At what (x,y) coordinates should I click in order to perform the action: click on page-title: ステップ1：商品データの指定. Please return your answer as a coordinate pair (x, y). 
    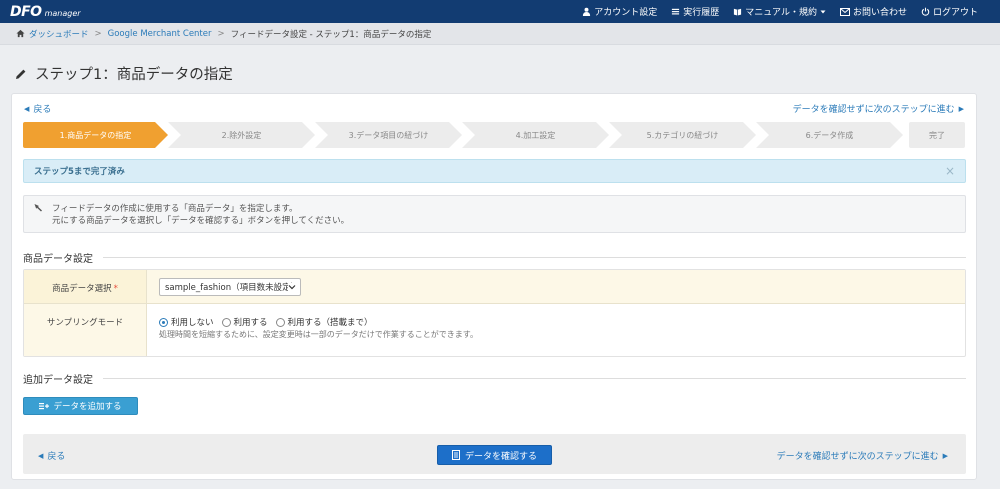
    Looking at the image, I should click on (124, 73).